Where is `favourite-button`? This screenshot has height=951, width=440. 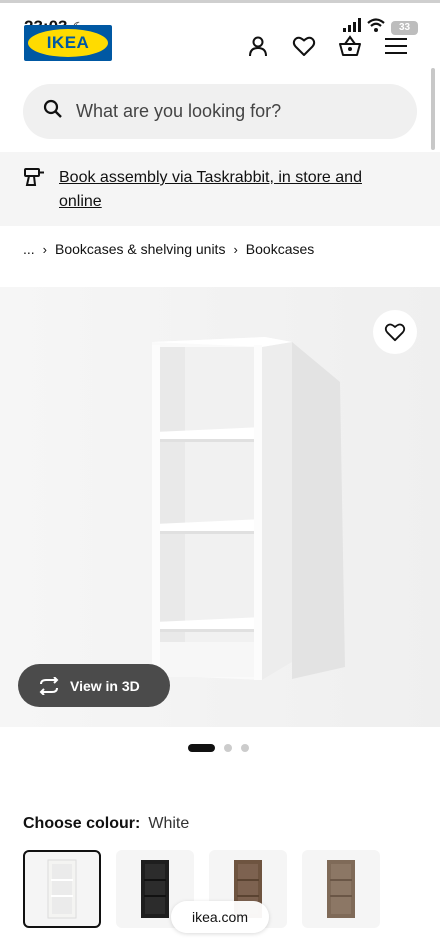
favourite-button is located at coordinates (395, 332).